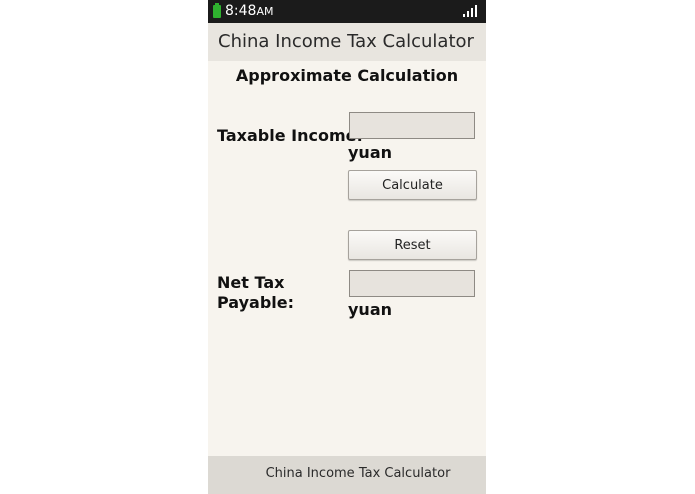  What do you see at coordinates (241, 11) in the screenshot?
I see `status-time-value: 8:48` at bounding box center [241, 11].